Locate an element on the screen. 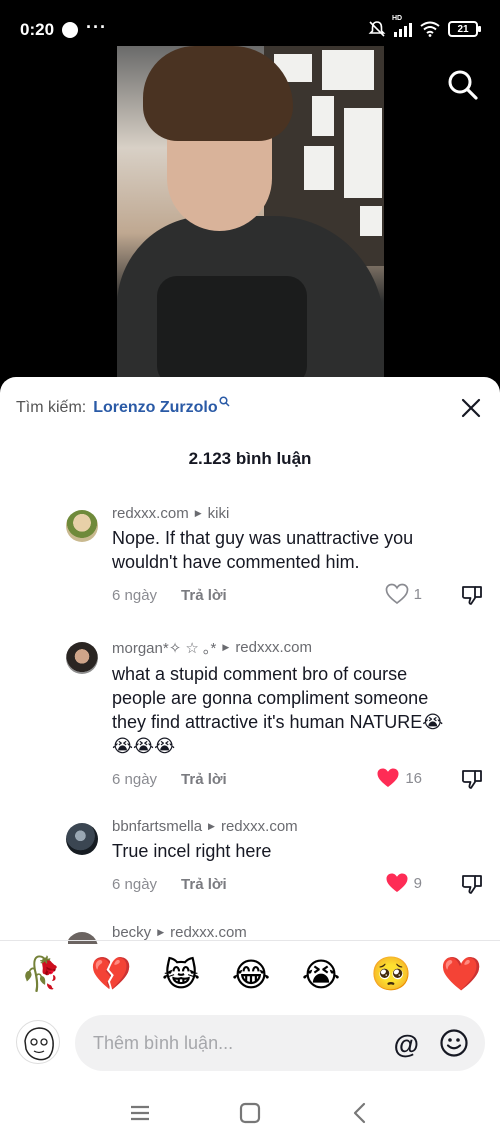  comment-username: redxxx.com is located at coordinates (150, 513).